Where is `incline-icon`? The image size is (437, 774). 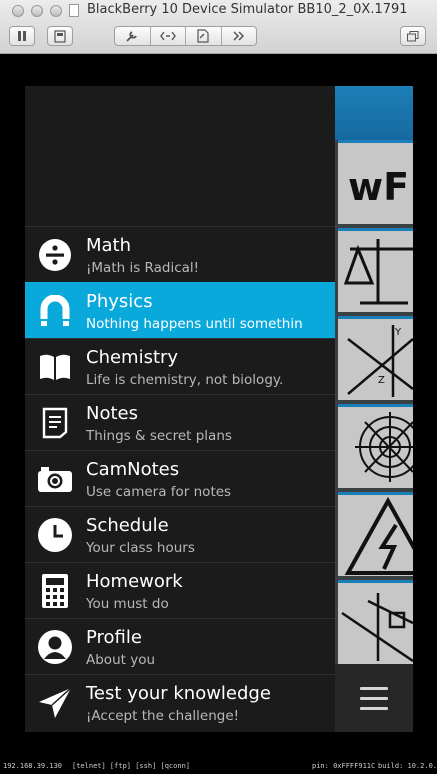
incline-icon is located at coordinates (377, 628).